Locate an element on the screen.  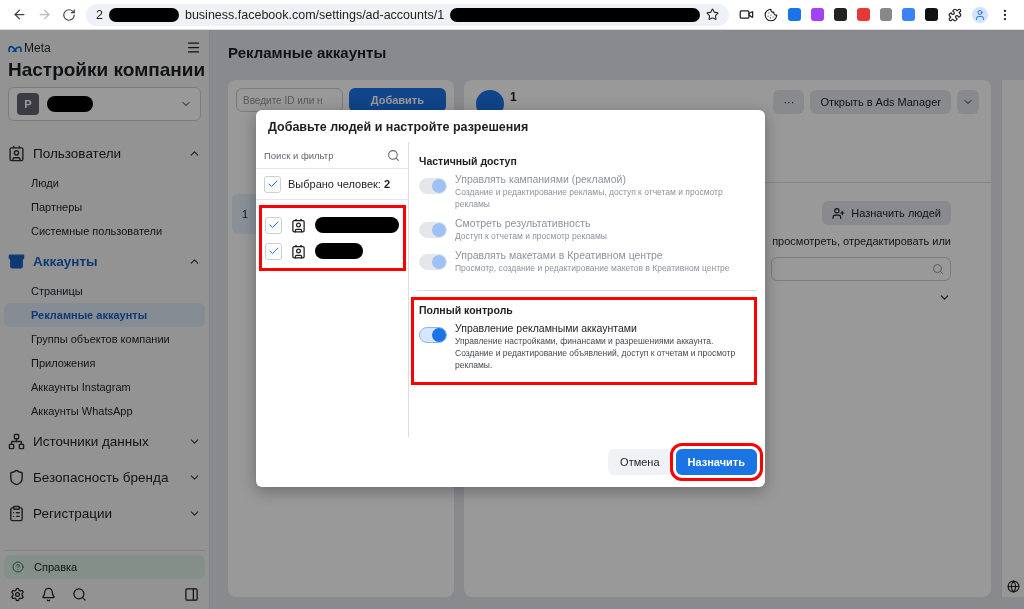
camera-icon is located at coordinates (747, 14).